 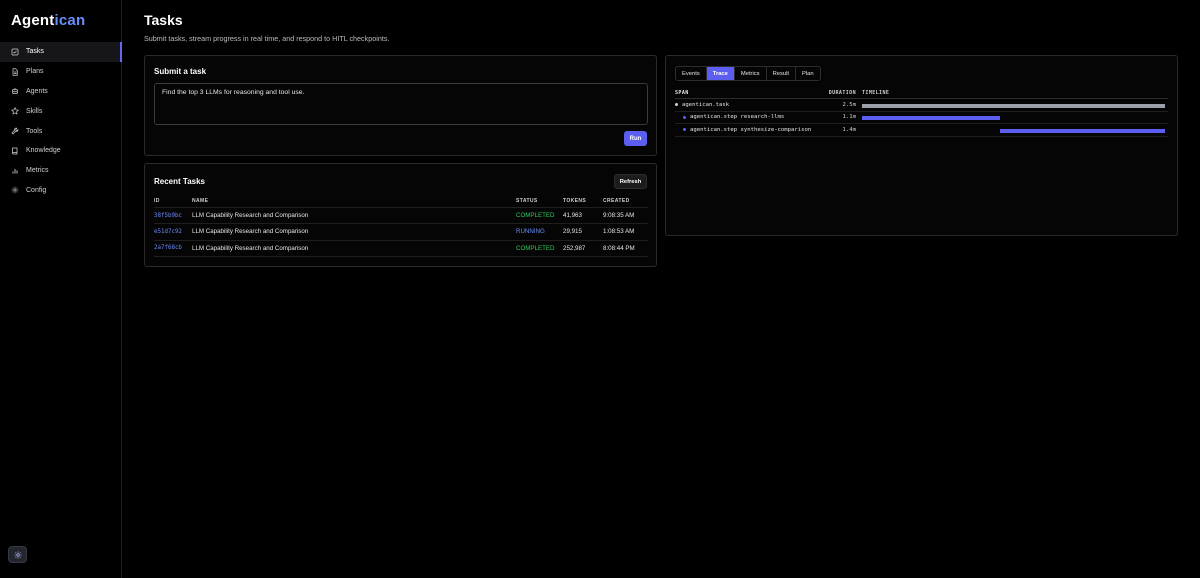 I want to click on sidebar-item-label: Metrics, so click(x=37, y=171).